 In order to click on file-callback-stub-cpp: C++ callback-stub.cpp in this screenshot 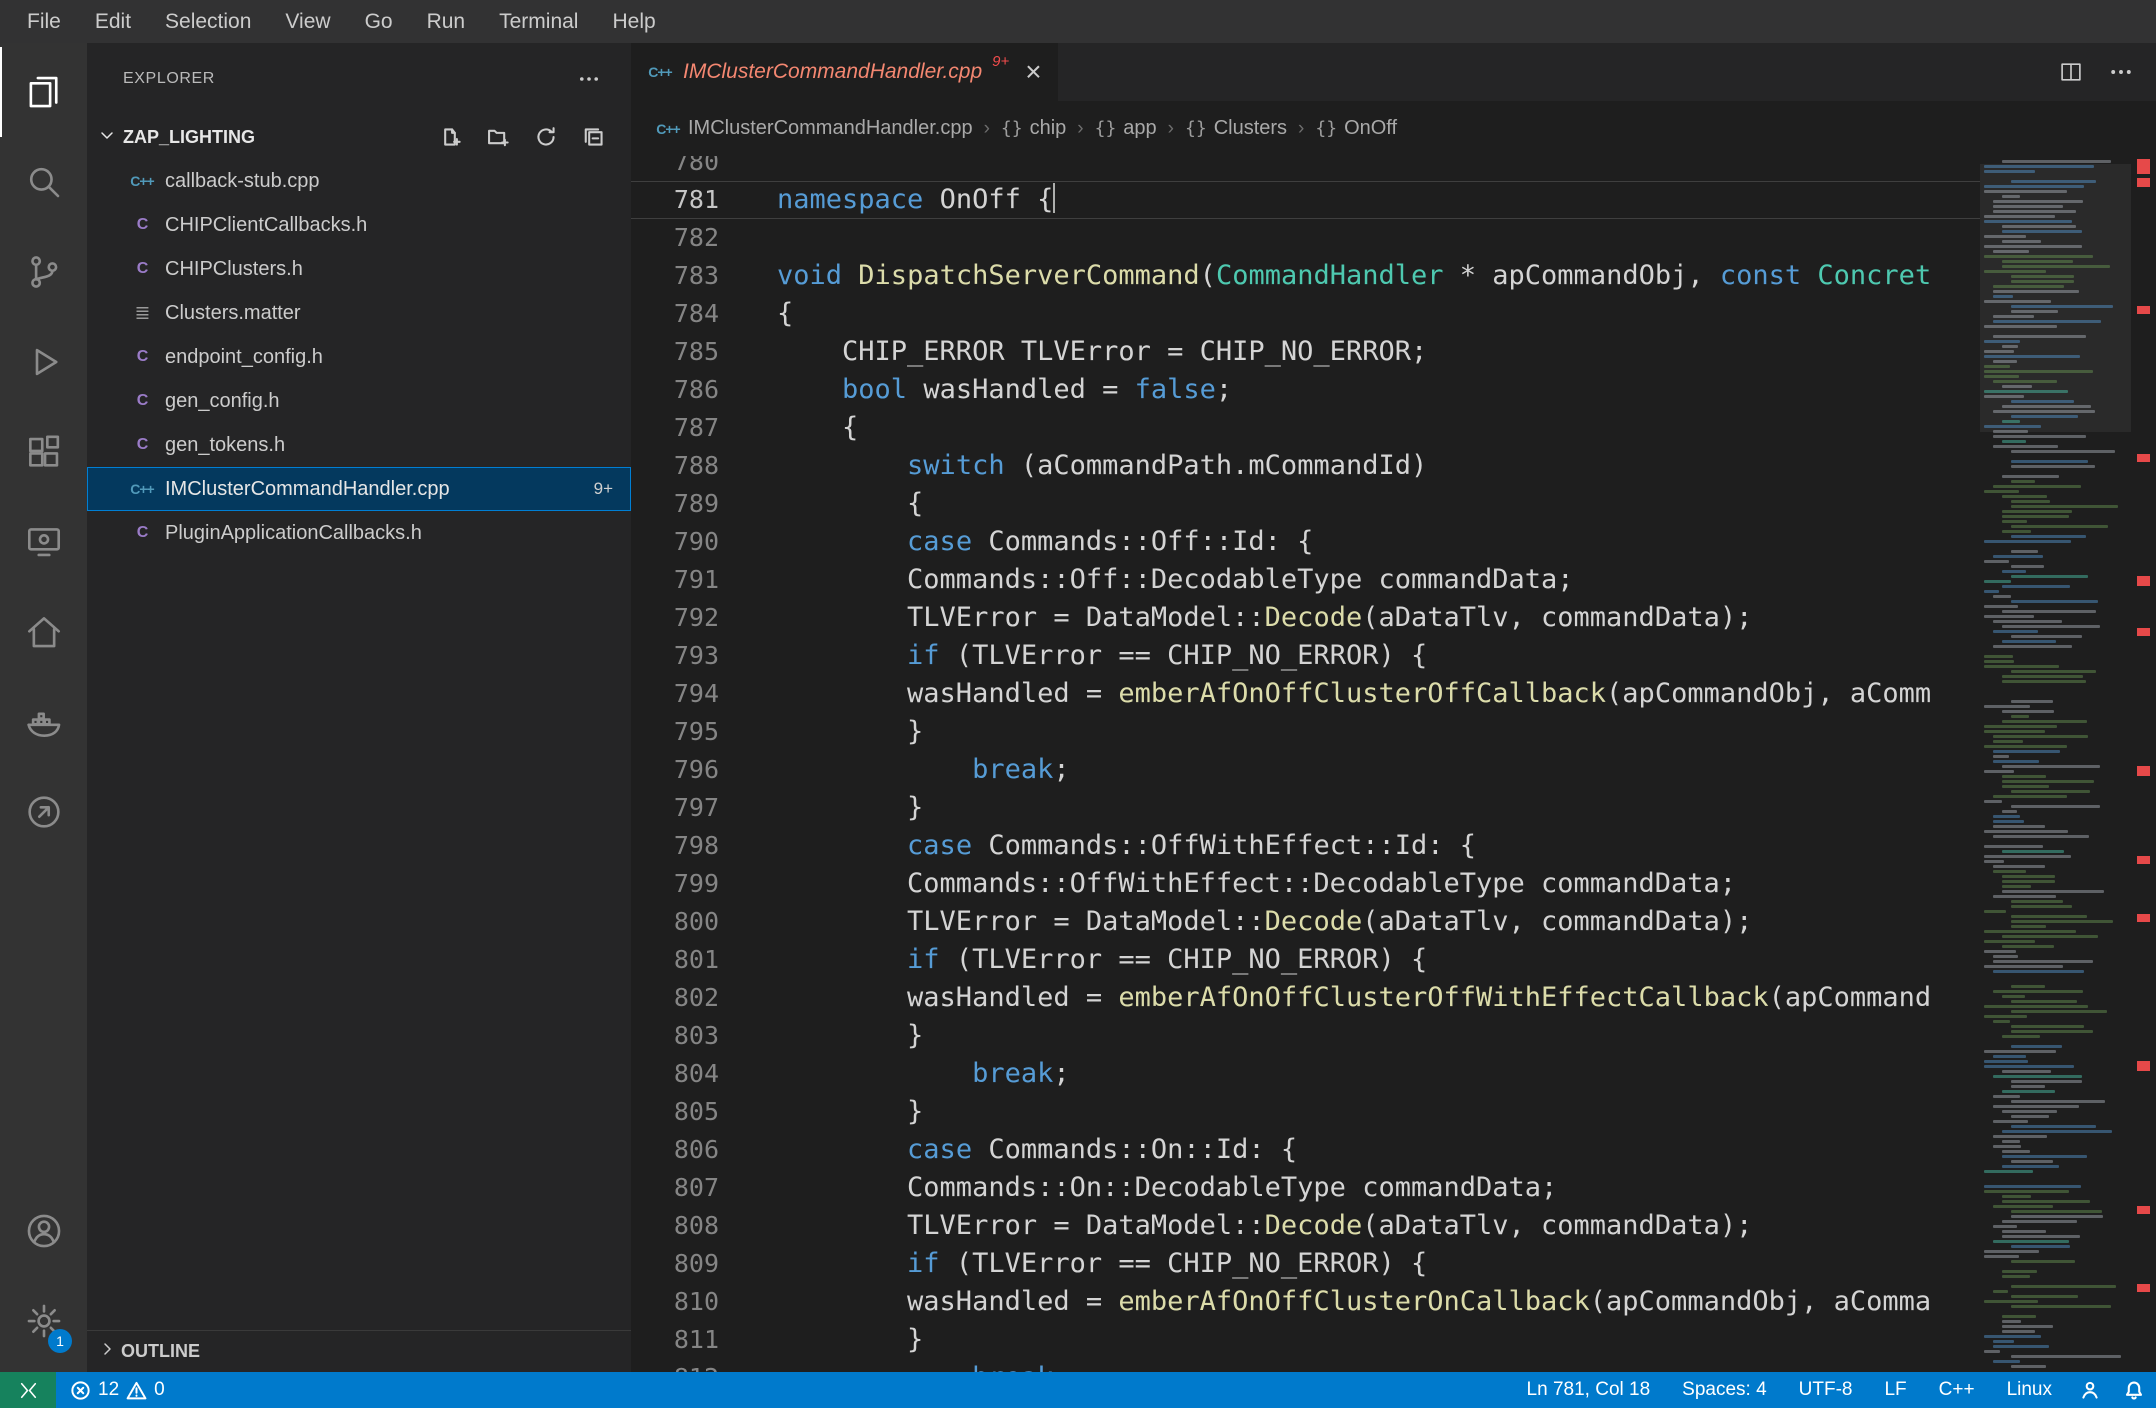, I will do `click(359, 181)`.